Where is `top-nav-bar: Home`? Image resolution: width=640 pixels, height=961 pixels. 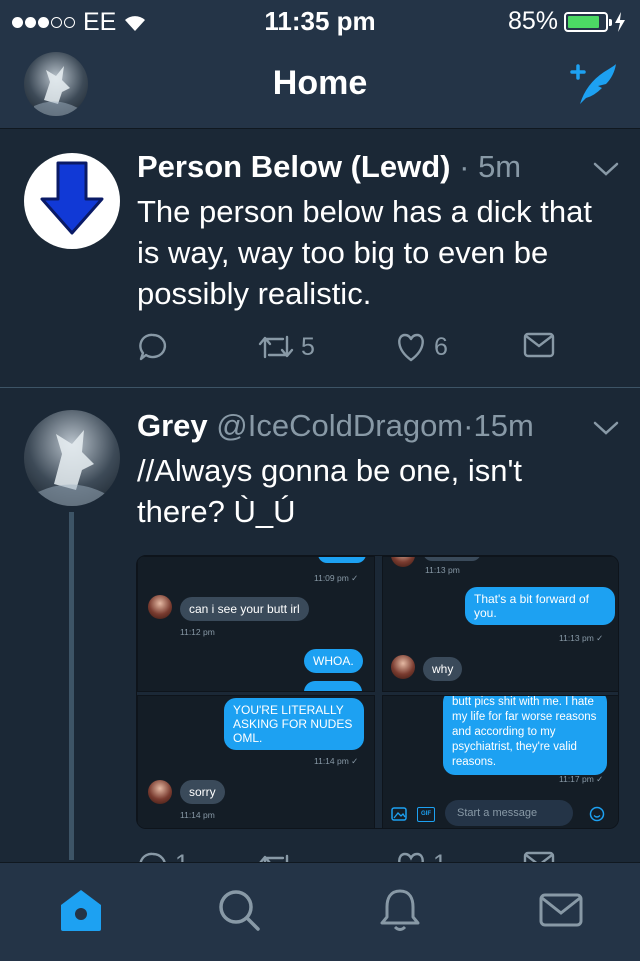
top-nav-bar: Home is located at coordinates (320, 84).